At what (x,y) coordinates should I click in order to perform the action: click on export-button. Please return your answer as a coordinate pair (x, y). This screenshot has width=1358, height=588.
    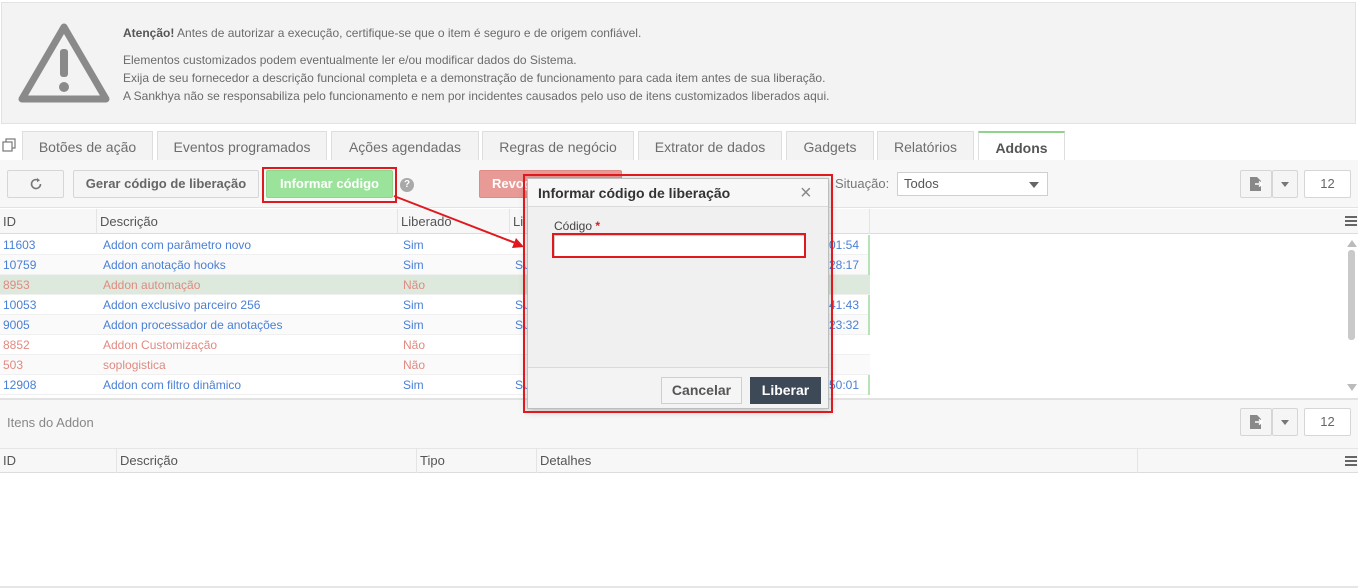
    Looking at the image, I should click on (1256, 184).